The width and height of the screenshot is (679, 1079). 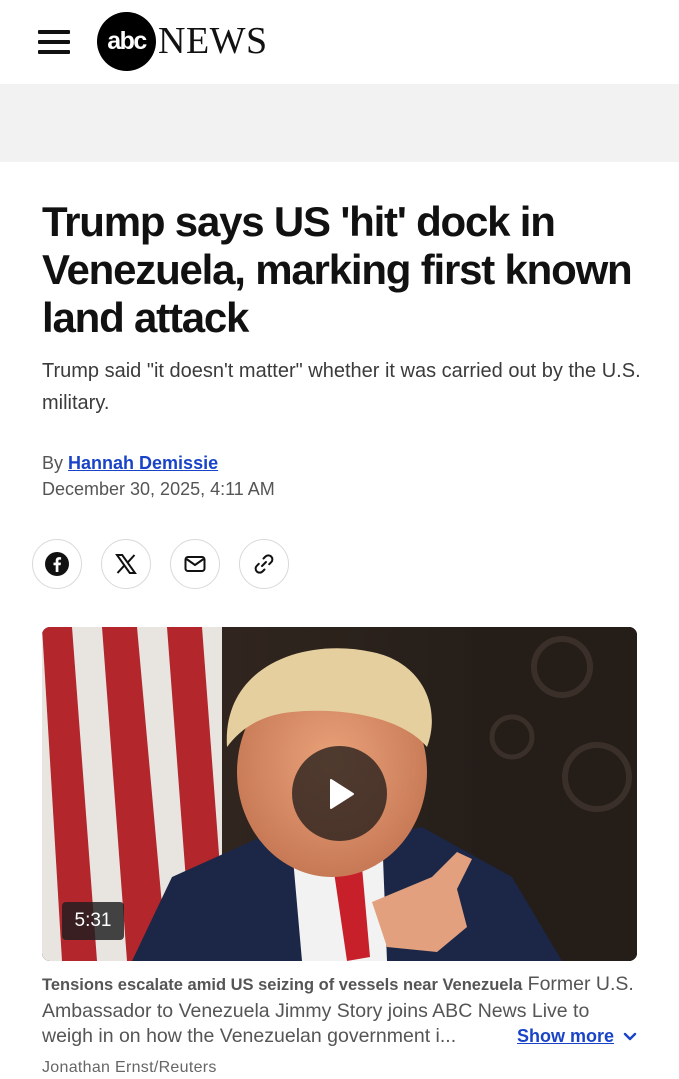 I want to click on publish-date: December 30, 2025, 4:11 AM, so click(x=158, y=489).